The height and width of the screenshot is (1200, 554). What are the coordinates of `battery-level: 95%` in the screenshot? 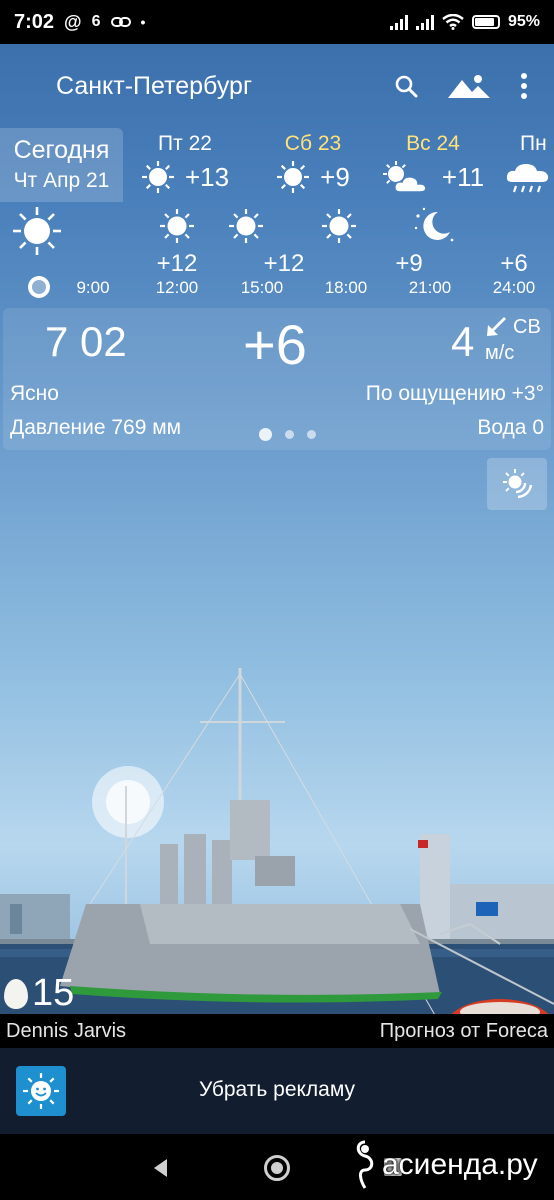 It's located at (523, 21).